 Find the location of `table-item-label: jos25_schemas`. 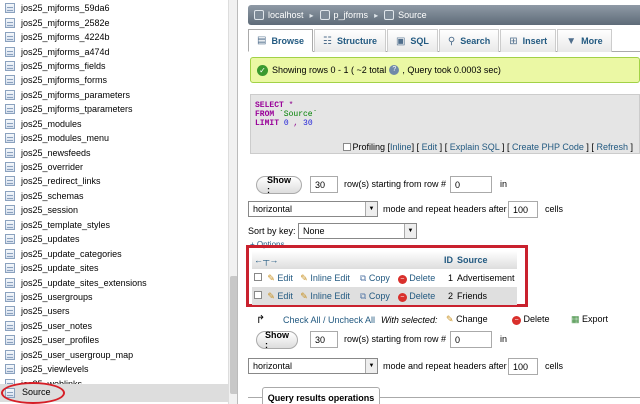

table-item-label: jos25_schemas is located at coordinates (52, 195).